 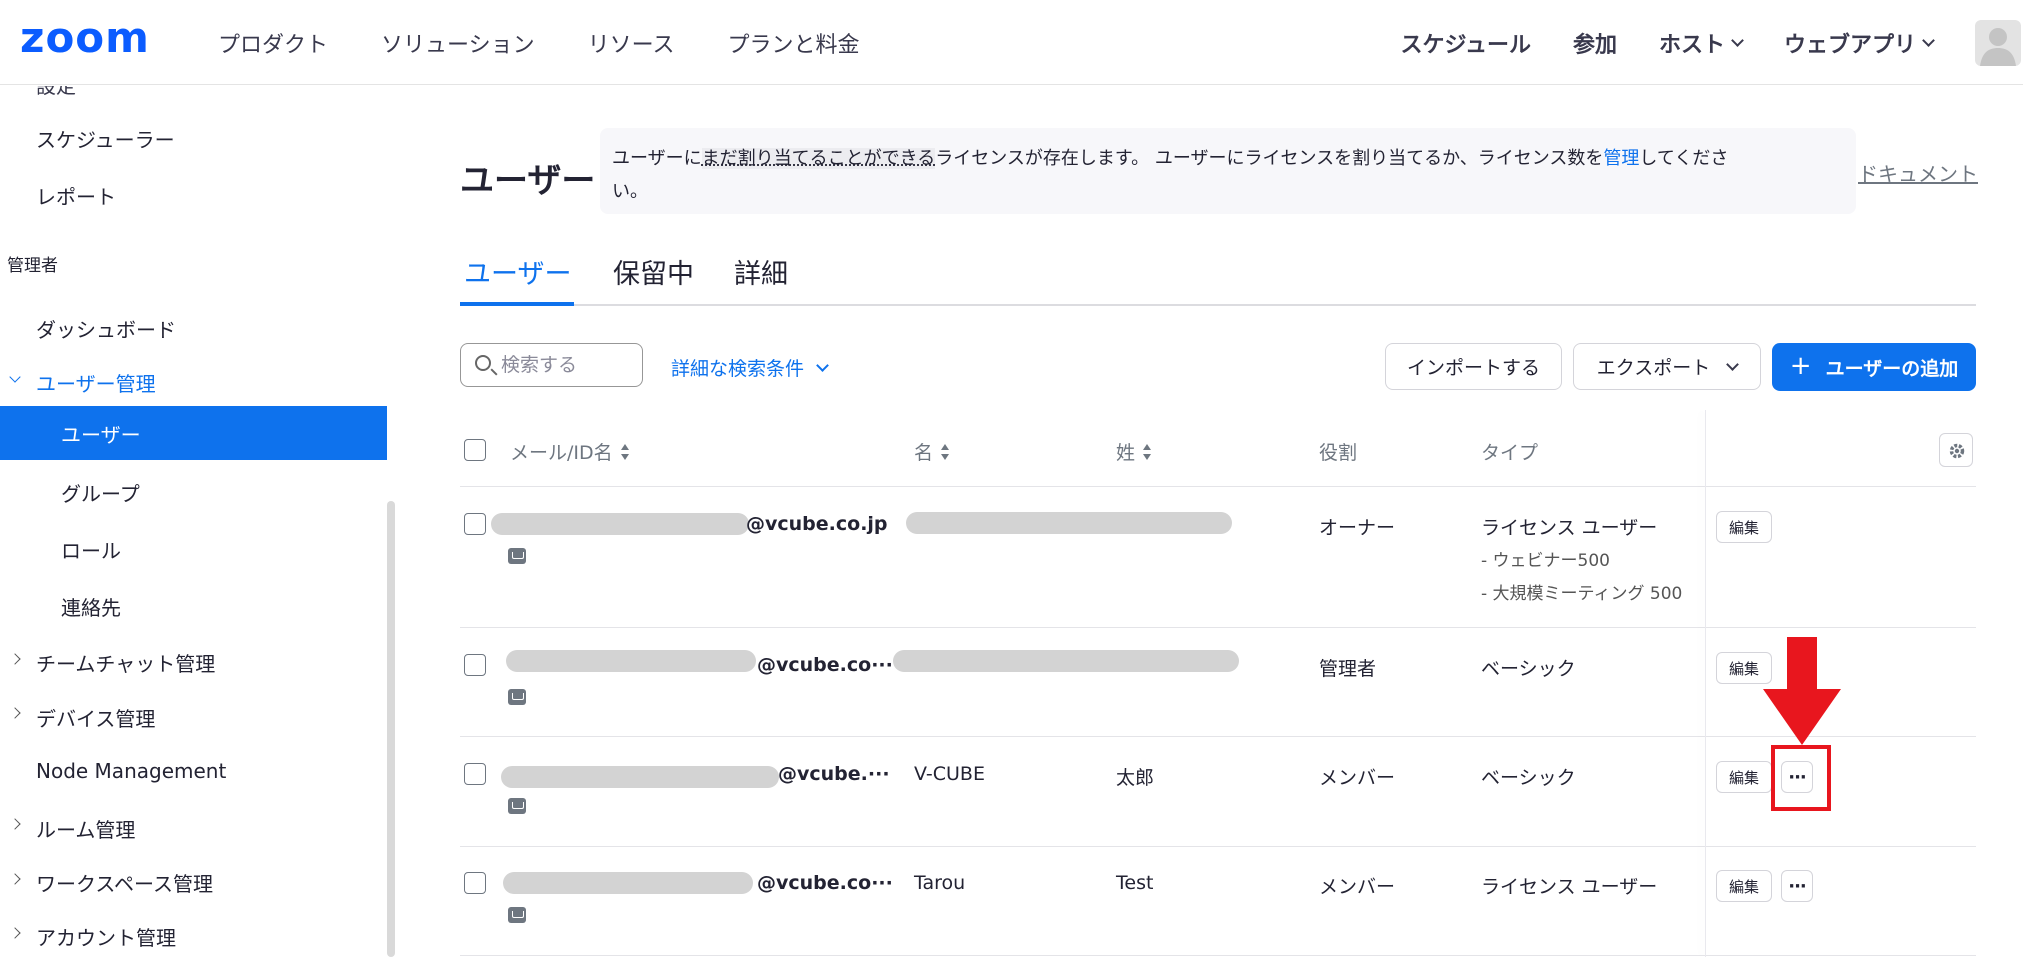 I want to click on sidebar-item-workspaces: ワークスペース管理, so click(x=124, y=882).